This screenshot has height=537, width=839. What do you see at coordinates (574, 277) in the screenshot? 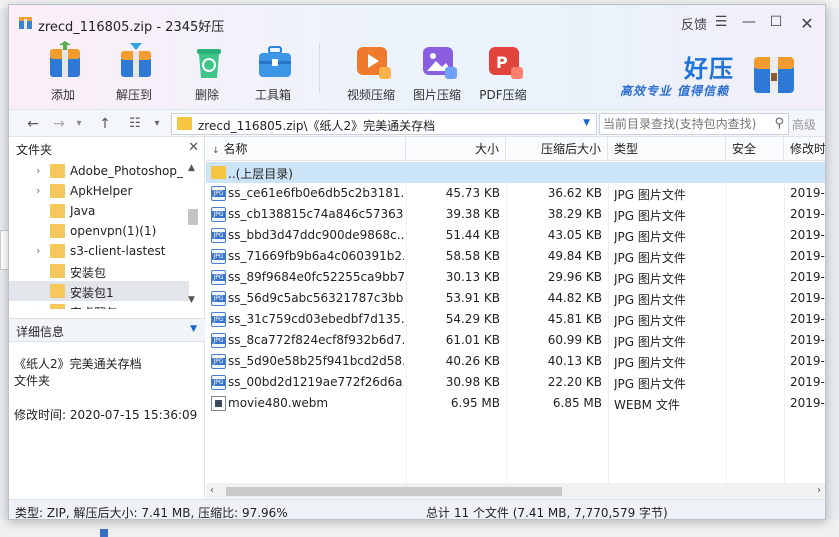
I see `file-compressed-size: 29.96 KB` at bounding box center [574, 277].